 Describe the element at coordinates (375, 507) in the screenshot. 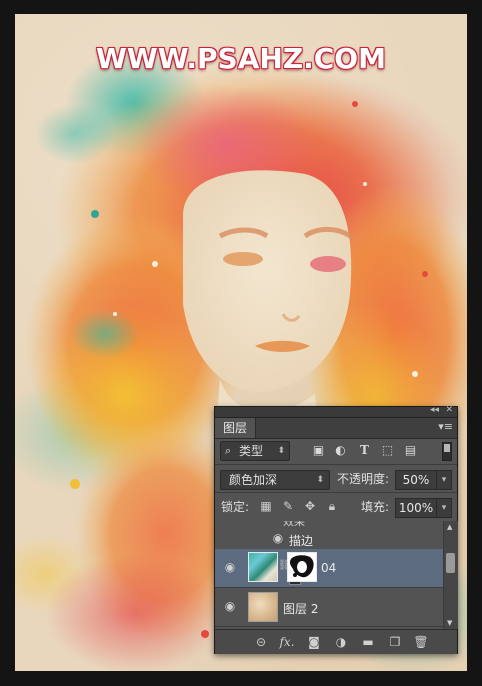

I see `fill-label: 填充:` at that location.